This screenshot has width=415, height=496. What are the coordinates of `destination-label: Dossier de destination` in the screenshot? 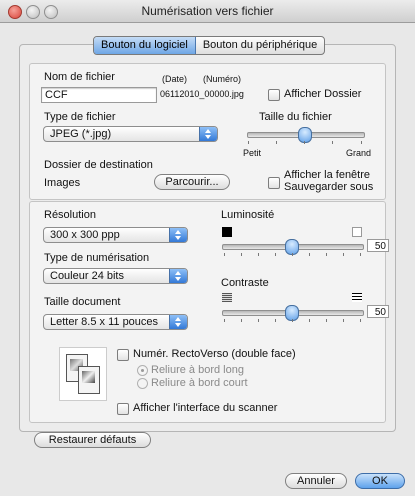 It's located at (98, 165).